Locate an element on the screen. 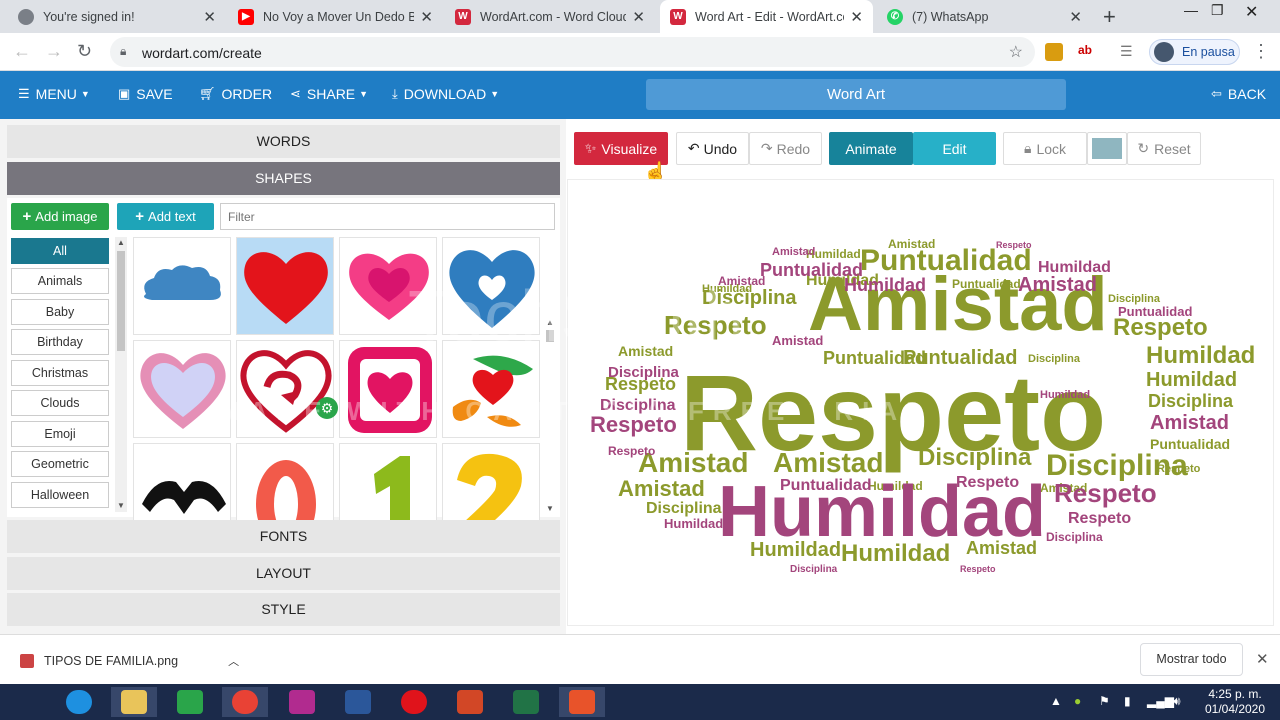 The image size is (1280, 720). avatar is located at coordinates (1164, 52).